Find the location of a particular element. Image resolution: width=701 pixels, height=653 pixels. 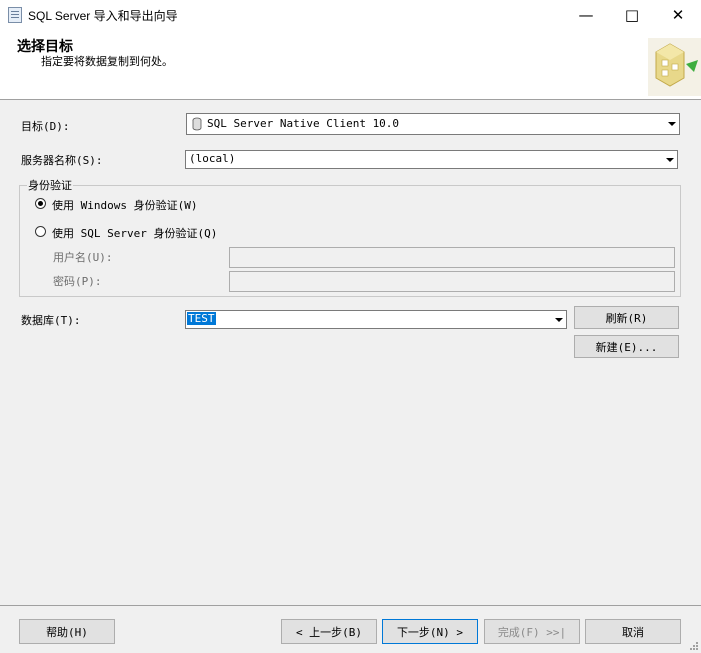

destination-label: 目标(D): is located at coordinates (45, 126).